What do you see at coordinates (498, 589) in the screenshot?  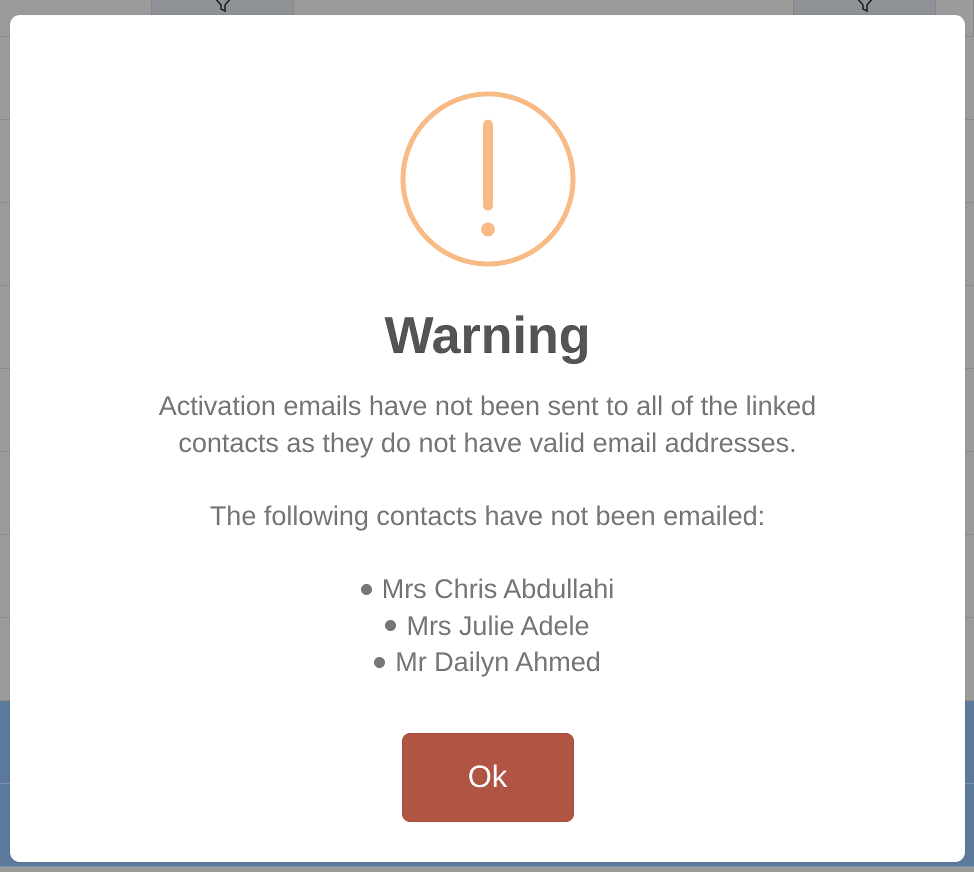 I see `contact-name: Mrs Chris Abdullahi` at bounding box center [498, 589].